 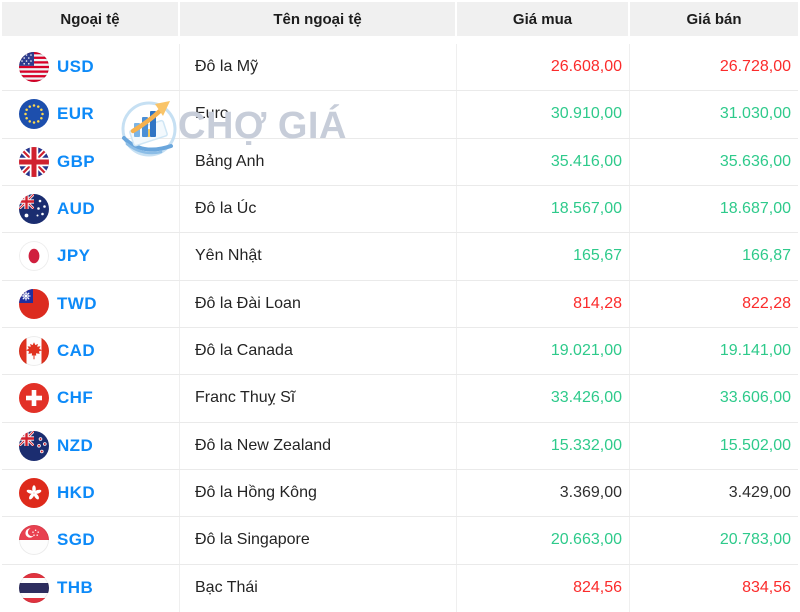 I want to click on buy-price: 18.567,00, so click(x=543, y=209).